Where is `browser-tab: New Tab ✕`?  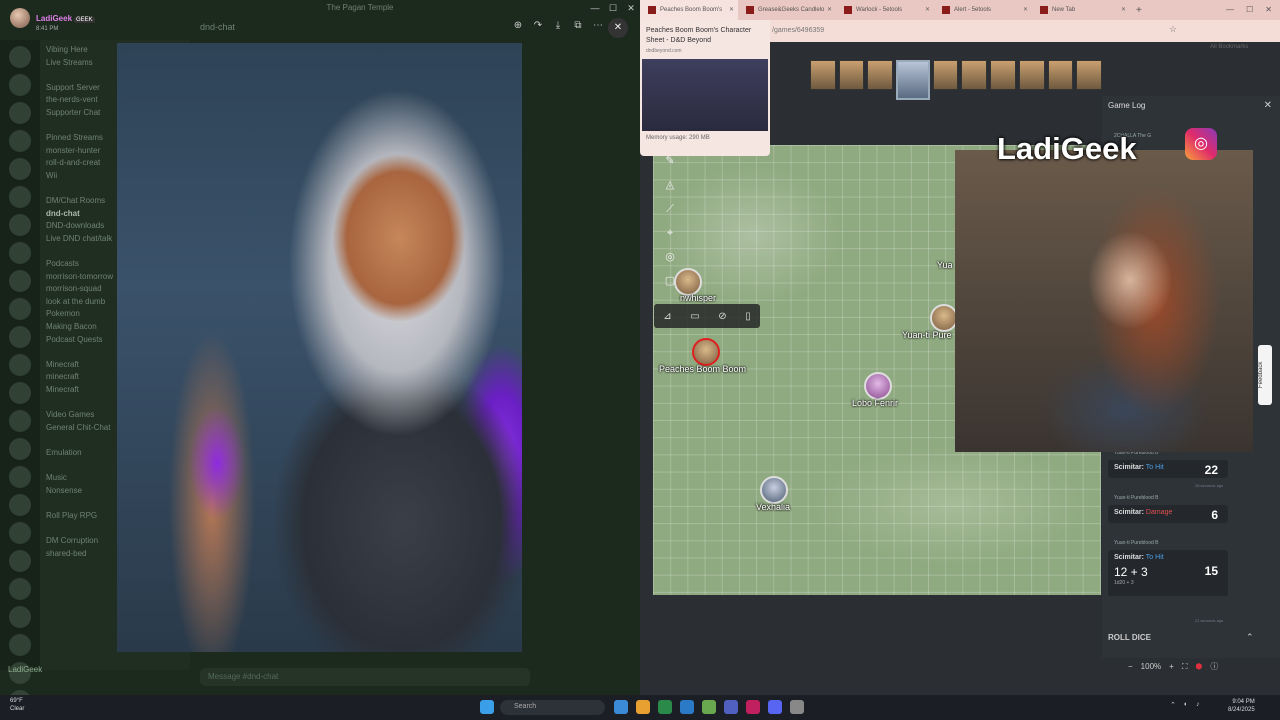 browser-tab: New Tab ✕ is located at coordinates (1081, 10).